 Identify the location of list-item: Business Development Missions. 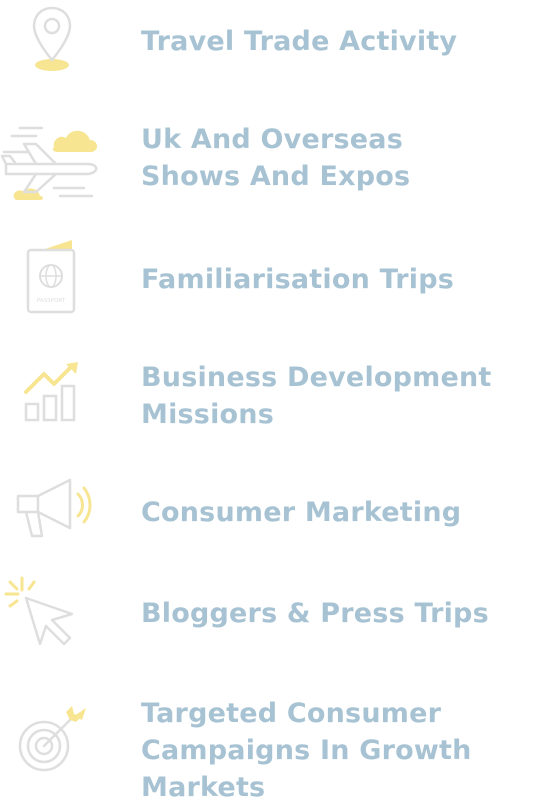
(275, 394).